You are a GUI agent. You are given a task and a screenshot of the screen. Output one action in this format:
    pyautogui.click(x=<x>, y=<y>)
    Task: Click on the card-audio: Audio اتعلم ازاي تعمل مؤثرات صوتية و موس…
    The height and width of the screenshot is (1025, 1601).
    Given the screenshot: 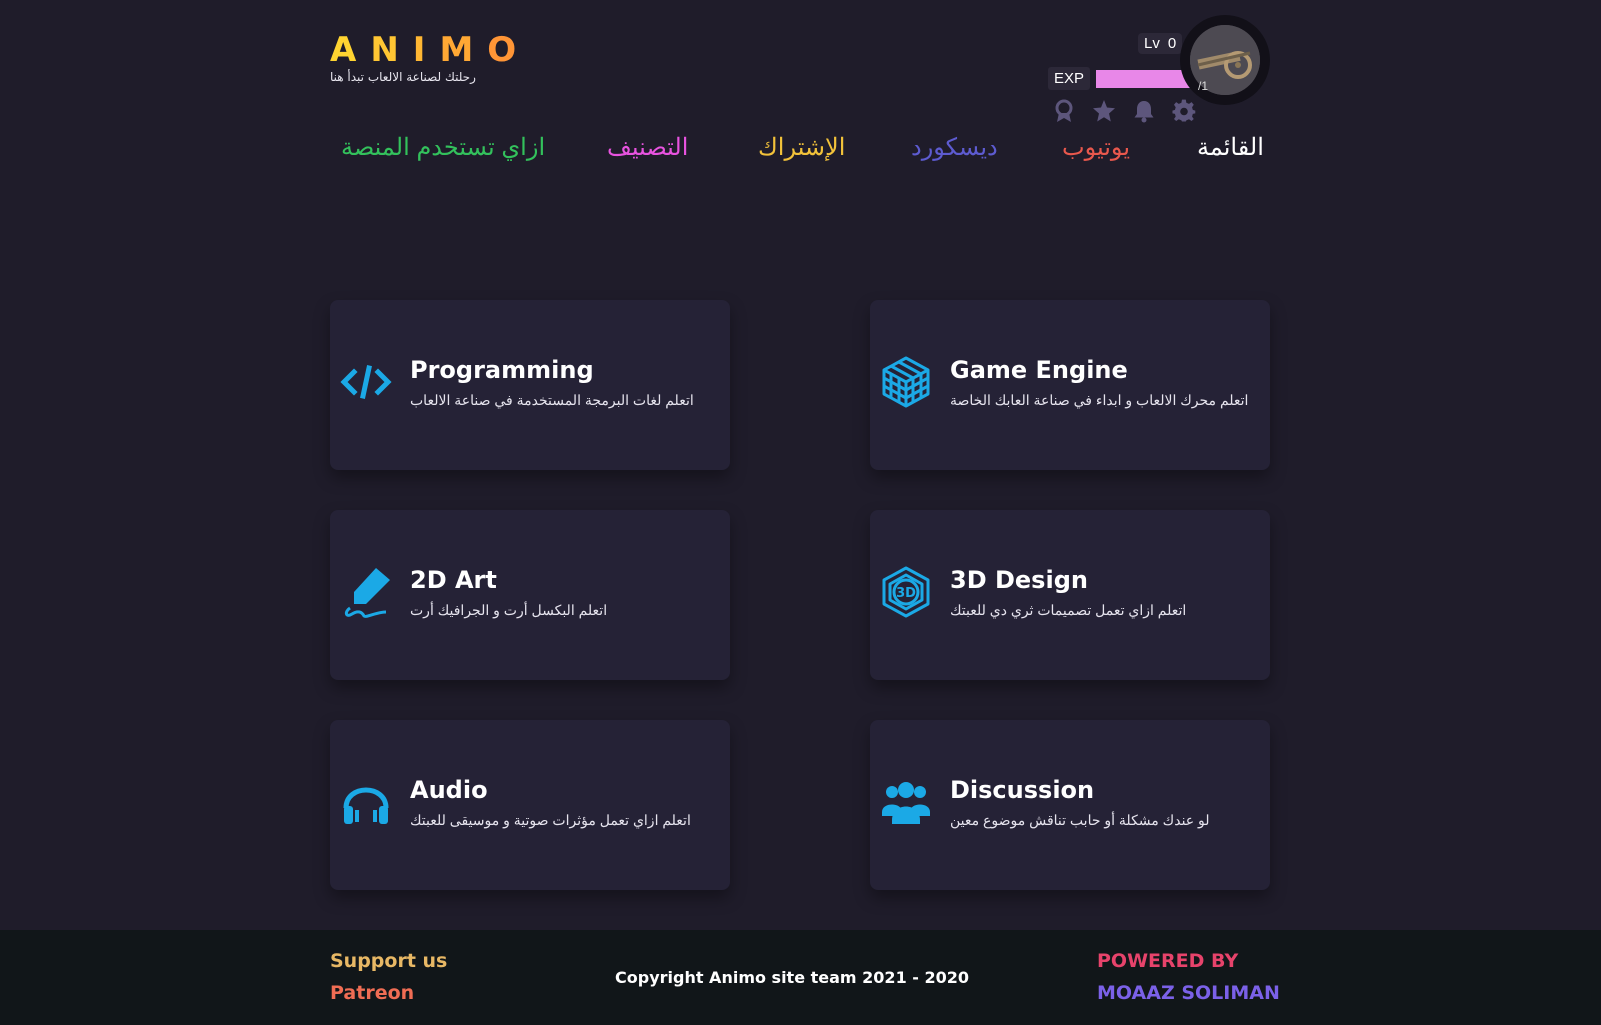 What is the action you would take?
    pyautogui.click(x=530, y=805)
    